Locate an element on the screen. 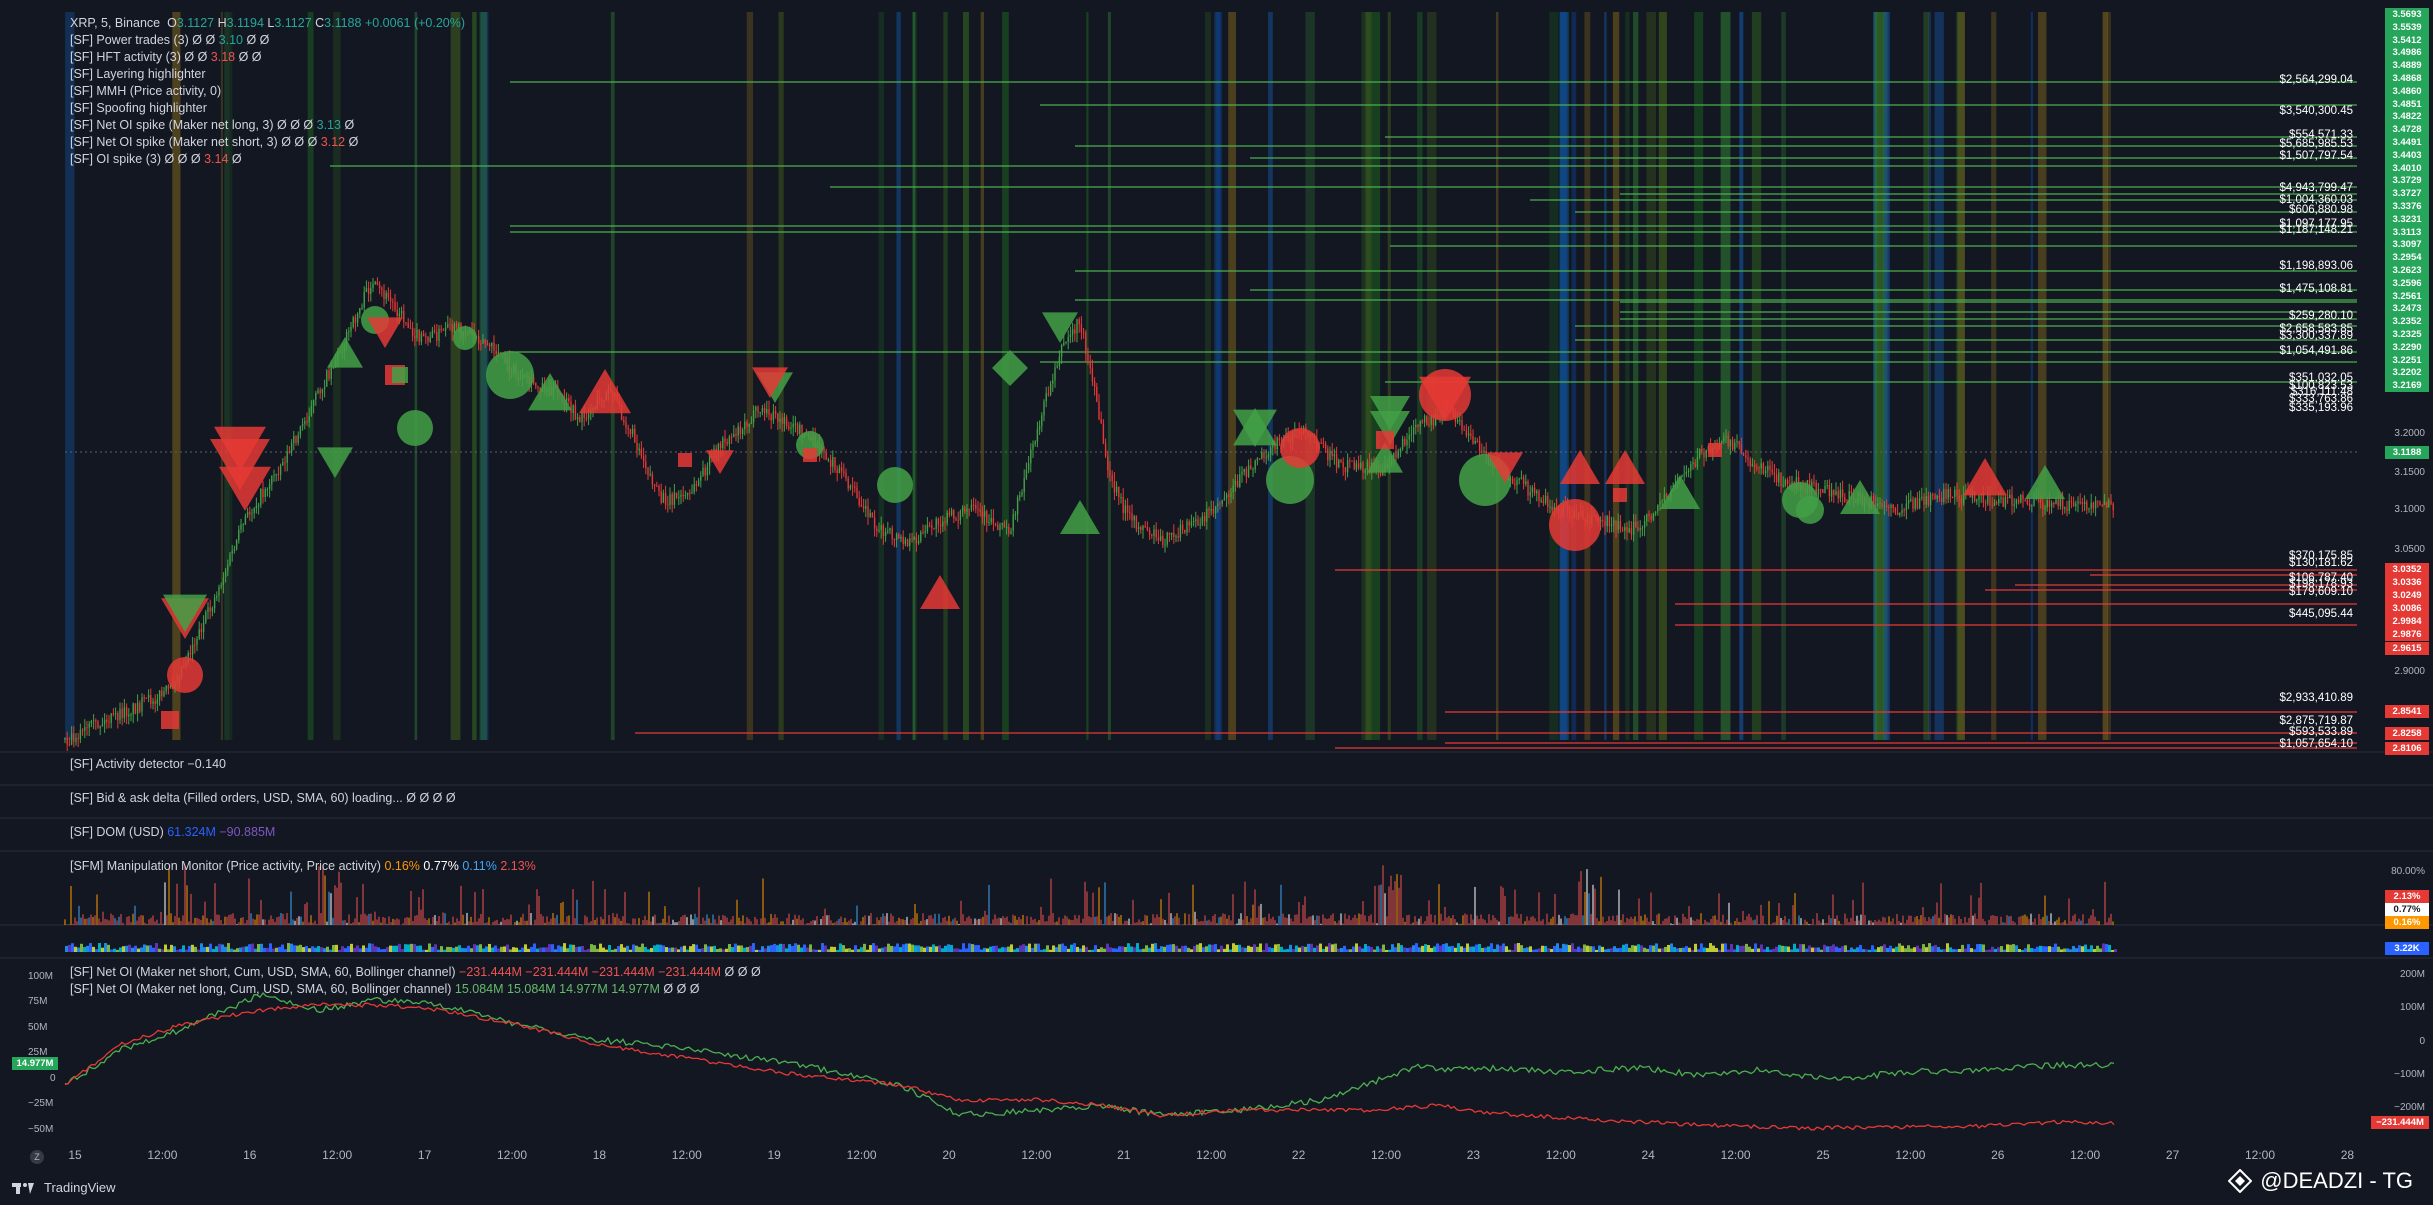  square-marker is located at coordinates (170, 720).